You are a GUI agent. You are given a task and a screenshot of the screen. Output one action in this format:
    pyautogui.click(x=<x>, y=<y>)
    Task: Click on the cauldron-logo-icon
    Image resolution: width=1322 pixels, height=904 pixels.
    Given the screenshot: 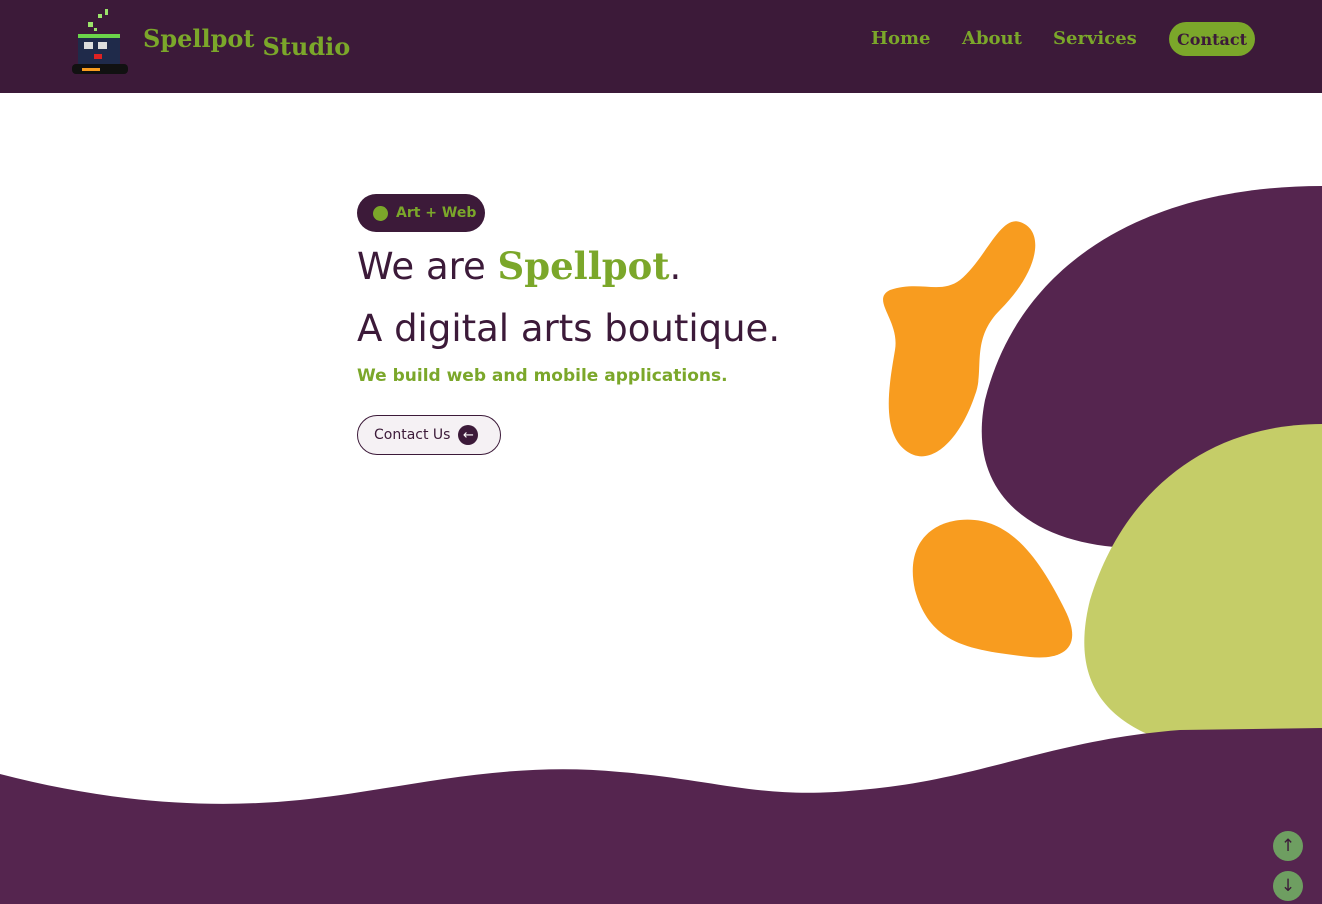 What is the action you would take?
    pyautogui.click(x=100, y=41)
    